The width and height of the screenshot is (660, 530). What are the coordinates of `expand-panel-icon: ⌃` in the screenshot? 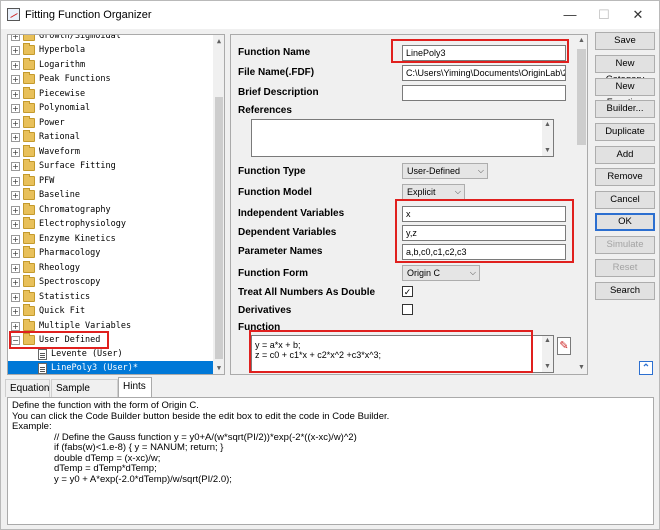 It's located at (646, 368).